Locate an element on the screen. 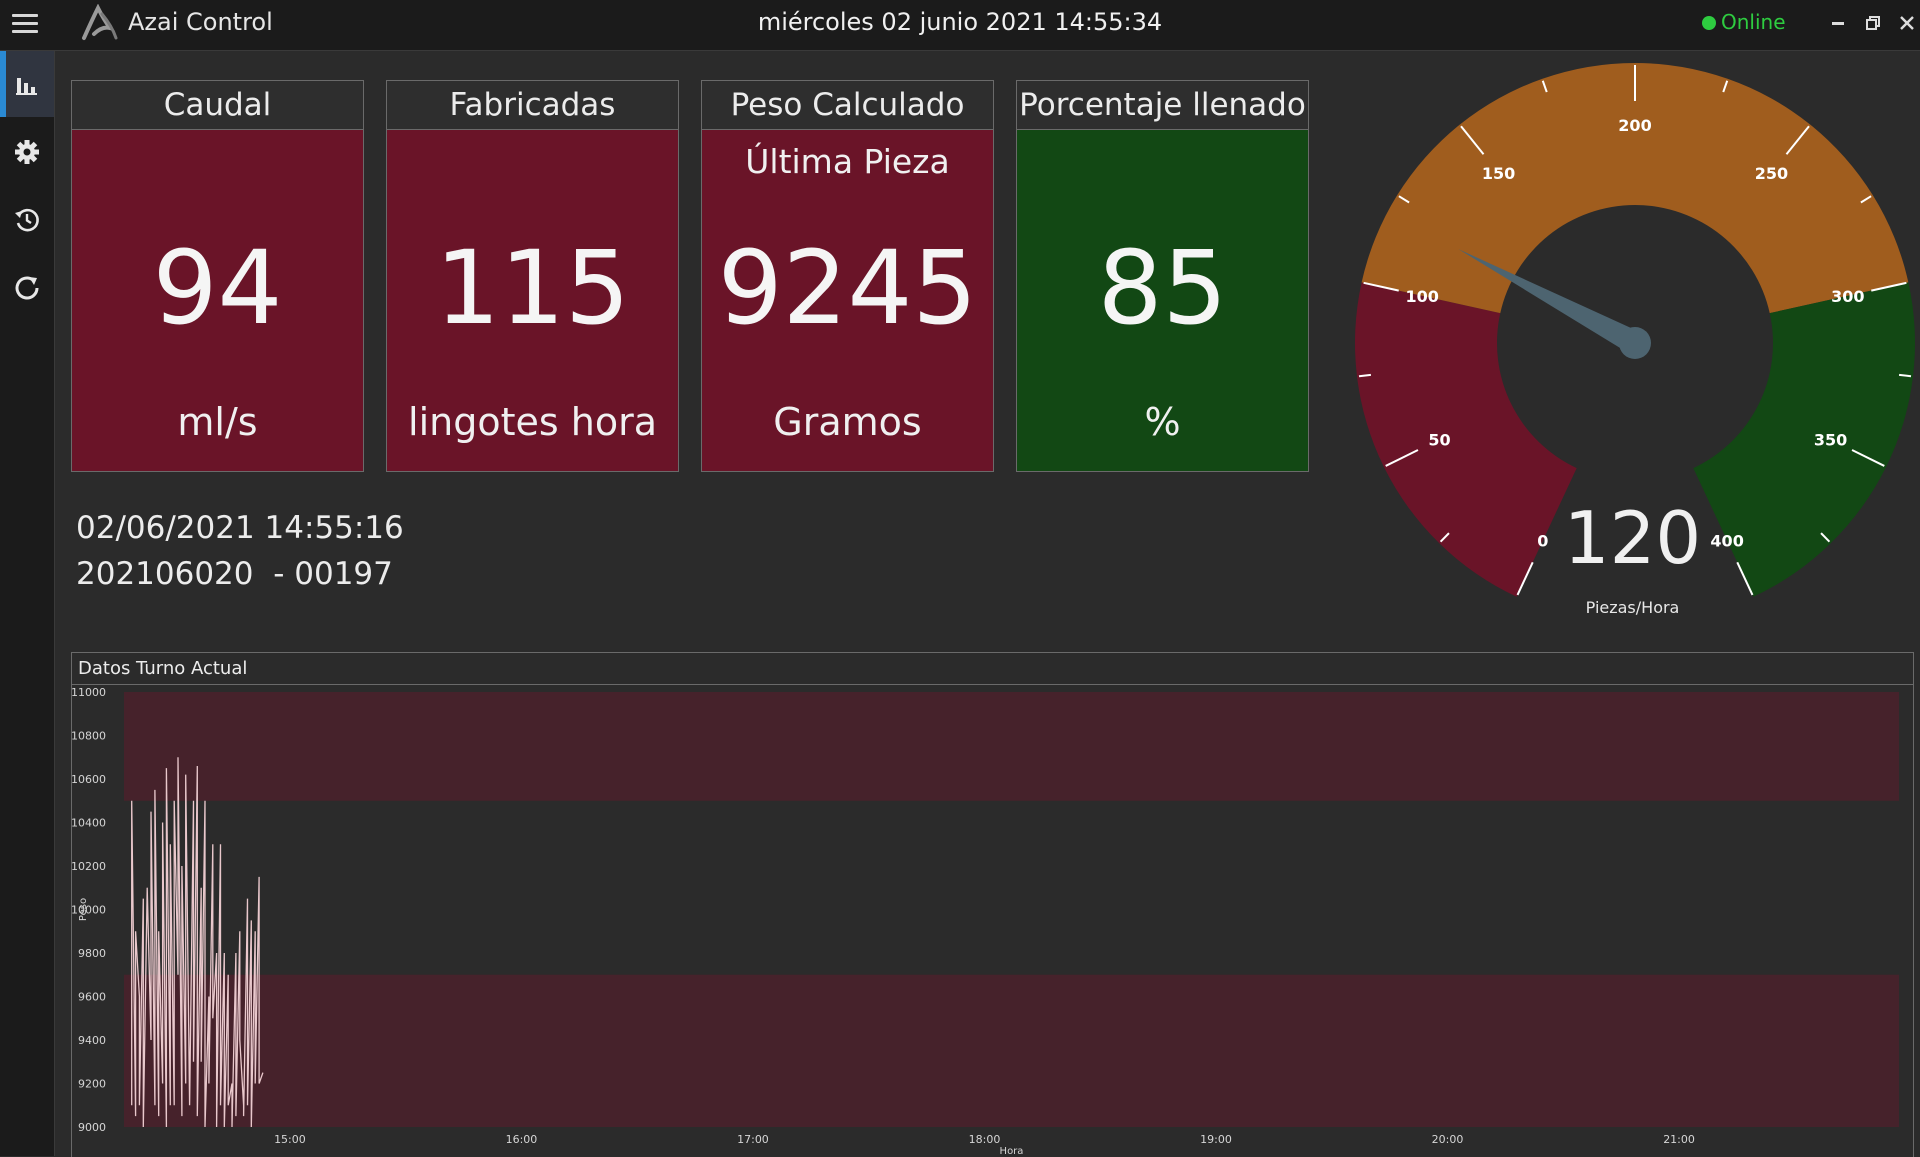  tile-title: Caudal is located at coordinates (217, 105).